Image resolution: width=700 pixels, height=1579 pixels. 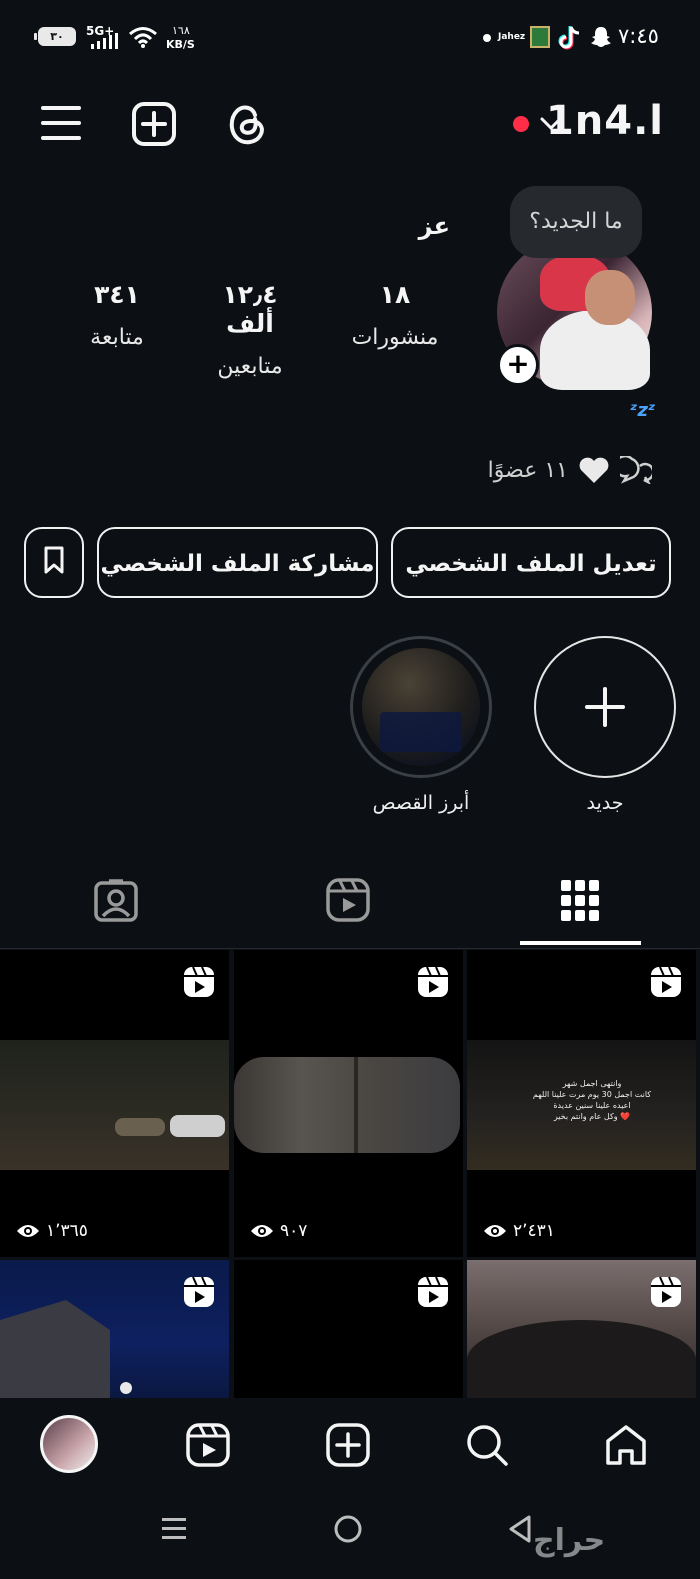 I want to click on stat-followers-label: متابعين, so click(x=250, y=366).